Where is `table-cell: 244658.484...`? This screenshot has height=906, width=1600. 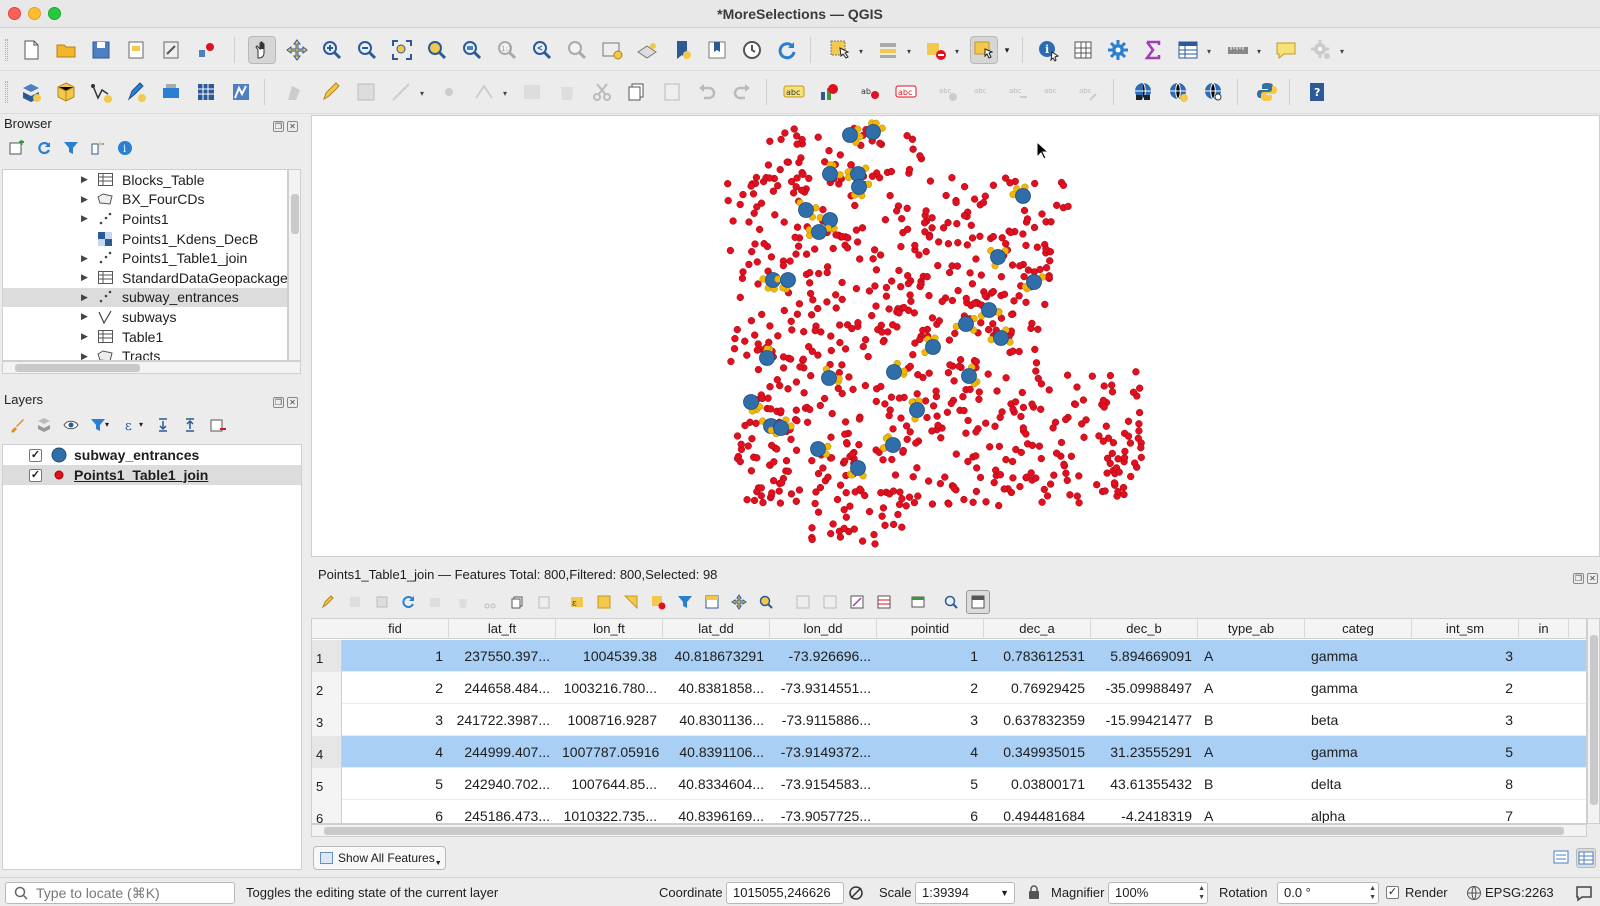 table-cell: 244658.484... is located at coordinates (502, 688).